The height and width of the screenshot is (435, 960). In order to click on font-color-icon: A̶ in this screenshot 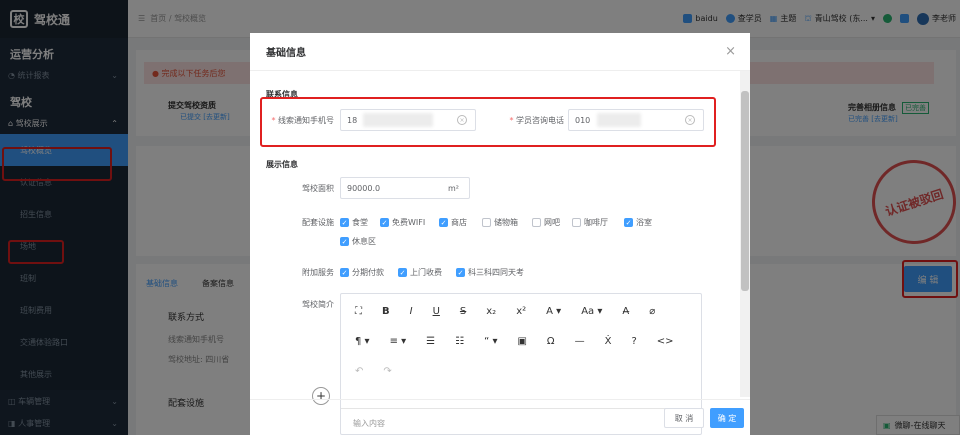, I will do `click(625, 311)`.